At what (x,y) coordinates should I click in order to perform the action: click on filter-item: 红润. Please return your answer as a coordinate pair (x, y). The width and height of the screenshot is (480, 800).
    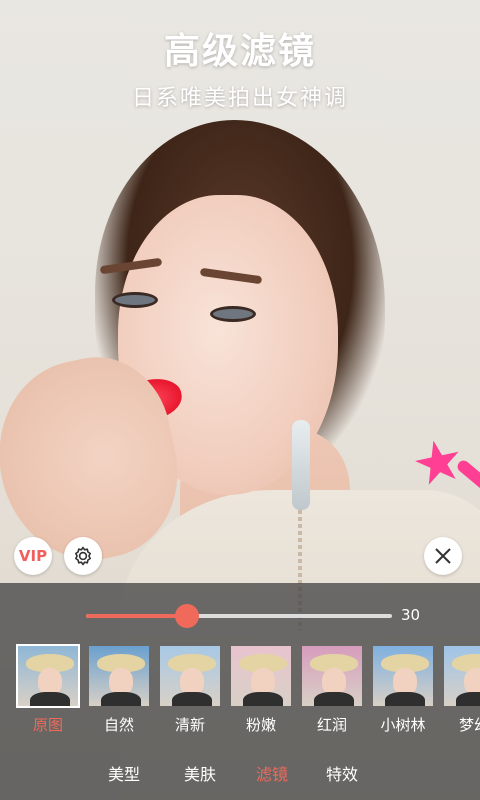
    Looking at the image, I should click on (332, 690).